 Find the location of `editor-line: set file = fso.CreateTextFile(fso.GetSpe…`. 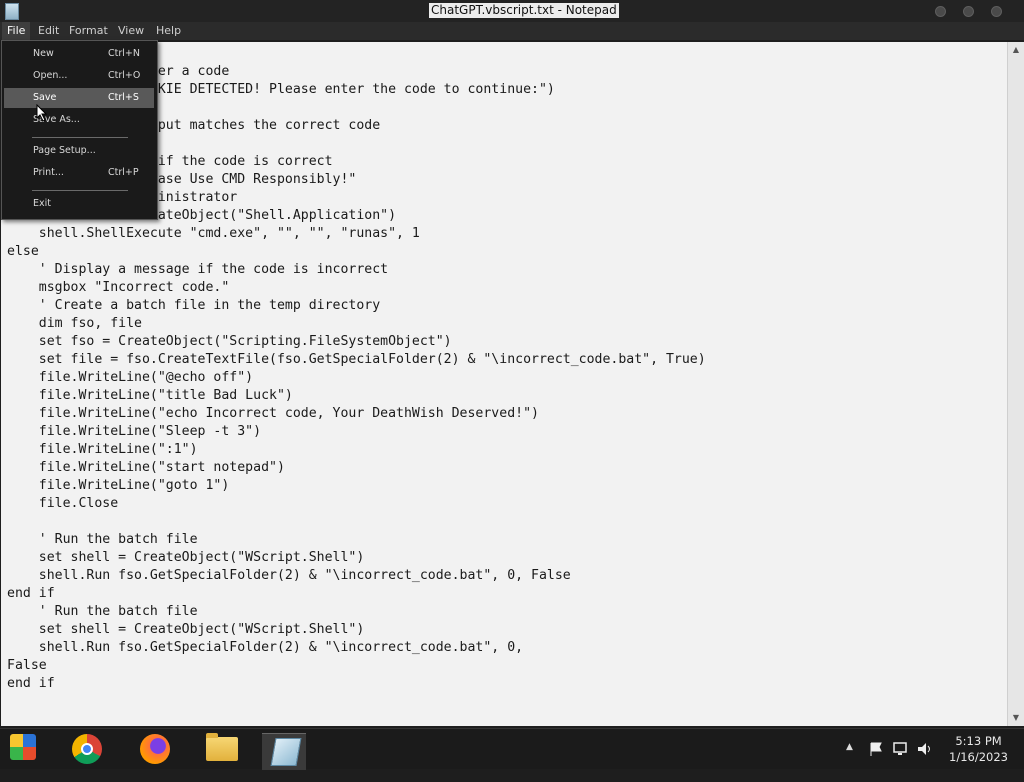

editor-line: set file = fso.CreateTextFile(fso.GetSpe… is located at coordinates (356, 360).